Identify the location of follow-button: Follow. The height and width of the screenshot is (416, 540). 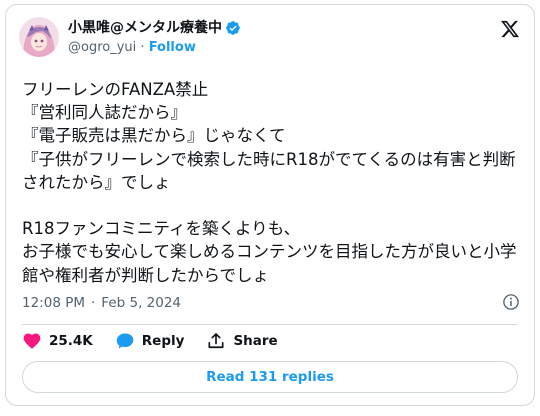
(172, 47).